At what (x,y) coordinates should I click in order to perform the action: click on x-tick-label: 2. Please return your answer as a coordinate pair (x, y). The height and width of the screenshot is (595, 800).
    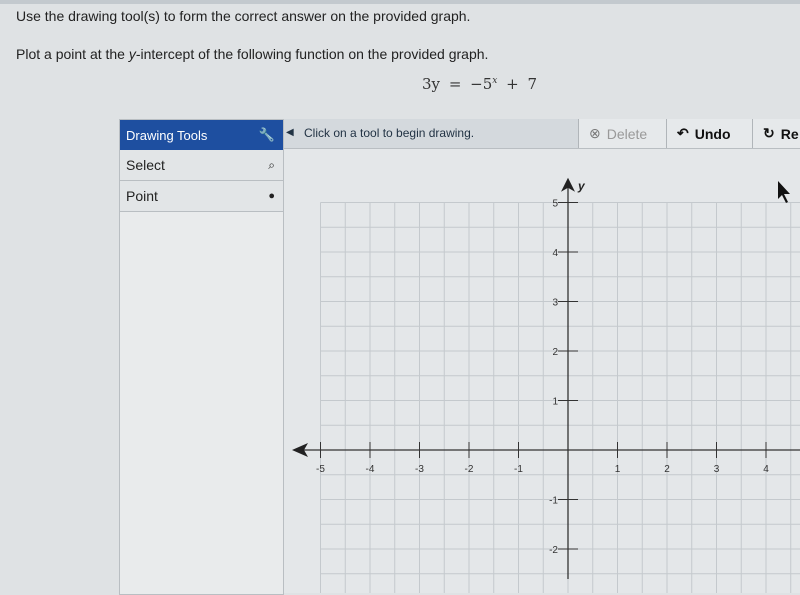
    Looking at the image, I should click on (667, 469).